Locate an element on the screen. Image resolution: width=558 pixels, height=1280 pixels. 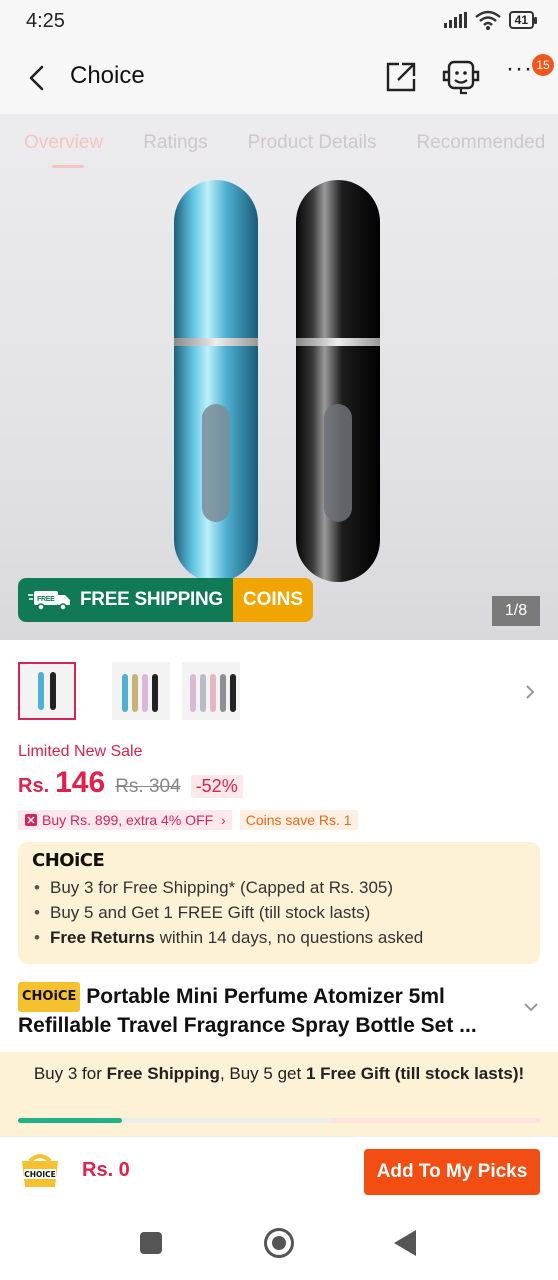
thumbnail-strip is located at coordinates (279, 686).